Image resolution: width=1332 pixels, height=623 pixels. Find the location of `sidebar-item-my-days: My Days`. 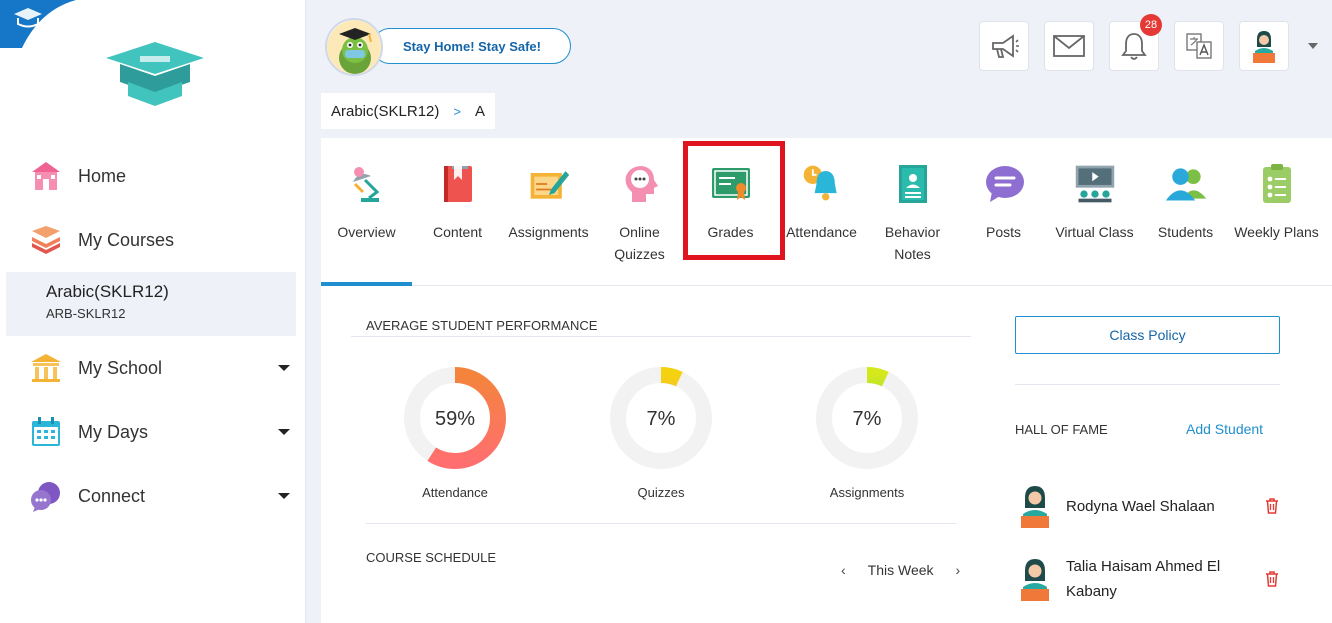

sidebar-item-my-days: My Days is located at coordinates (153, 432).